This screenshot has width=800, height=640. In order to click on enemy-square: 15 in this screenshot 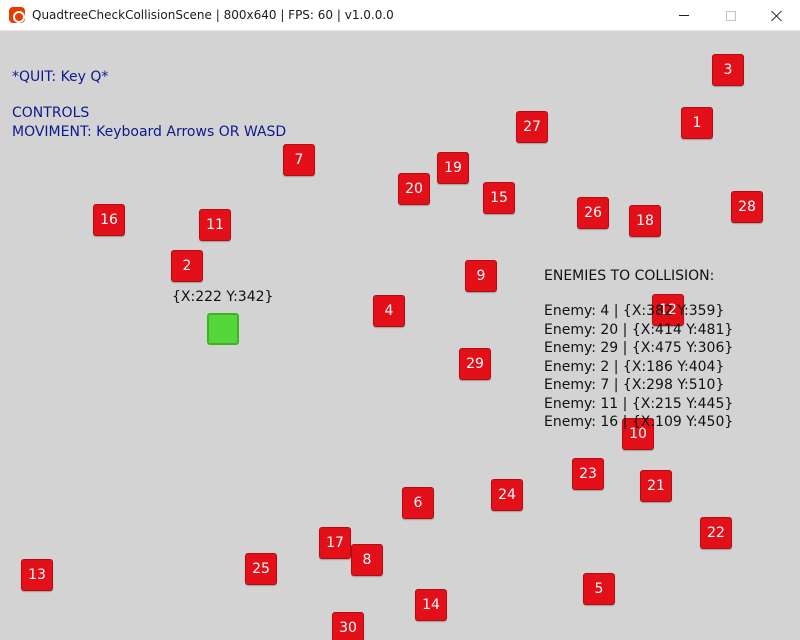, I will do `click(499, 198)`.